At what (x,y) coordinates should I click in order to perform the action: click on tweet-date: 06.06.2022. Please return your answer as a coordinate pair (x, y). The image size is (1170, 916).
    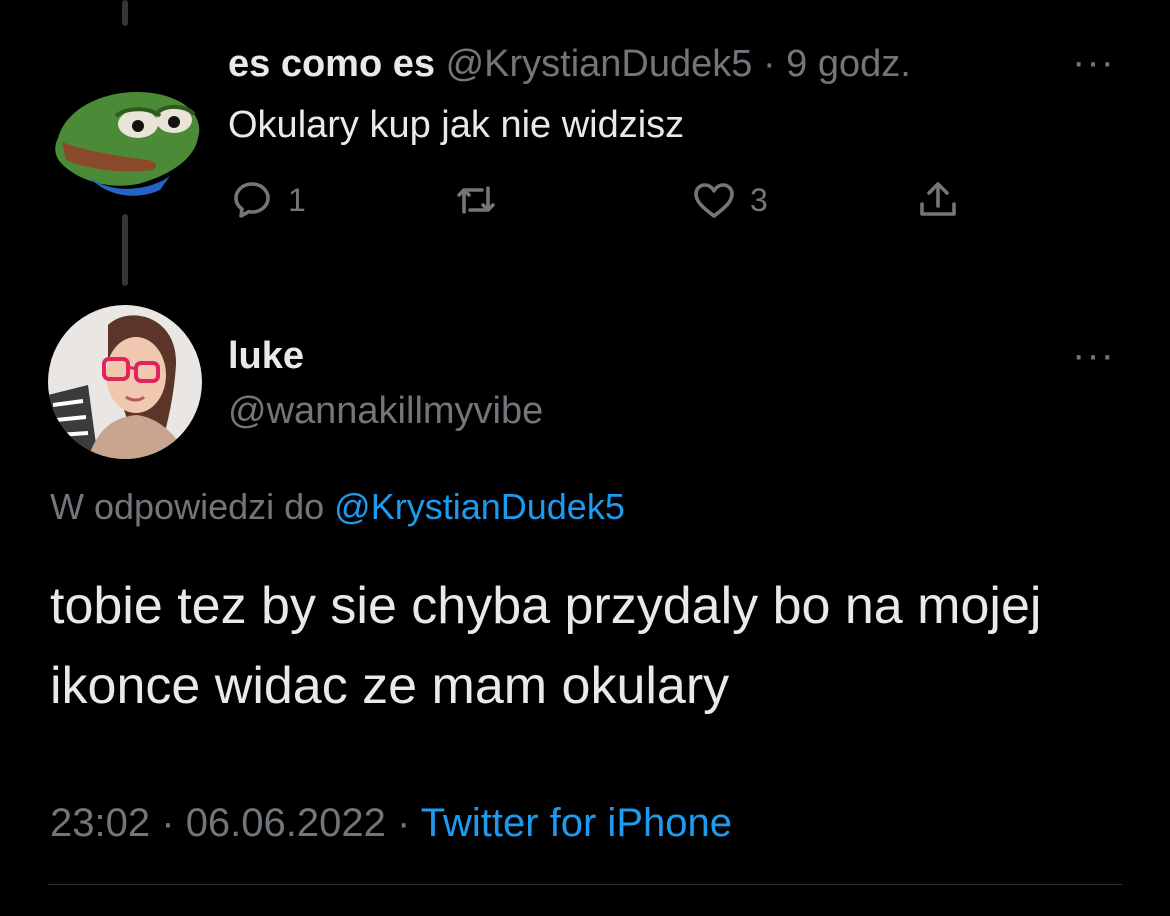
    Looking at the image, I should click on (286, 823).